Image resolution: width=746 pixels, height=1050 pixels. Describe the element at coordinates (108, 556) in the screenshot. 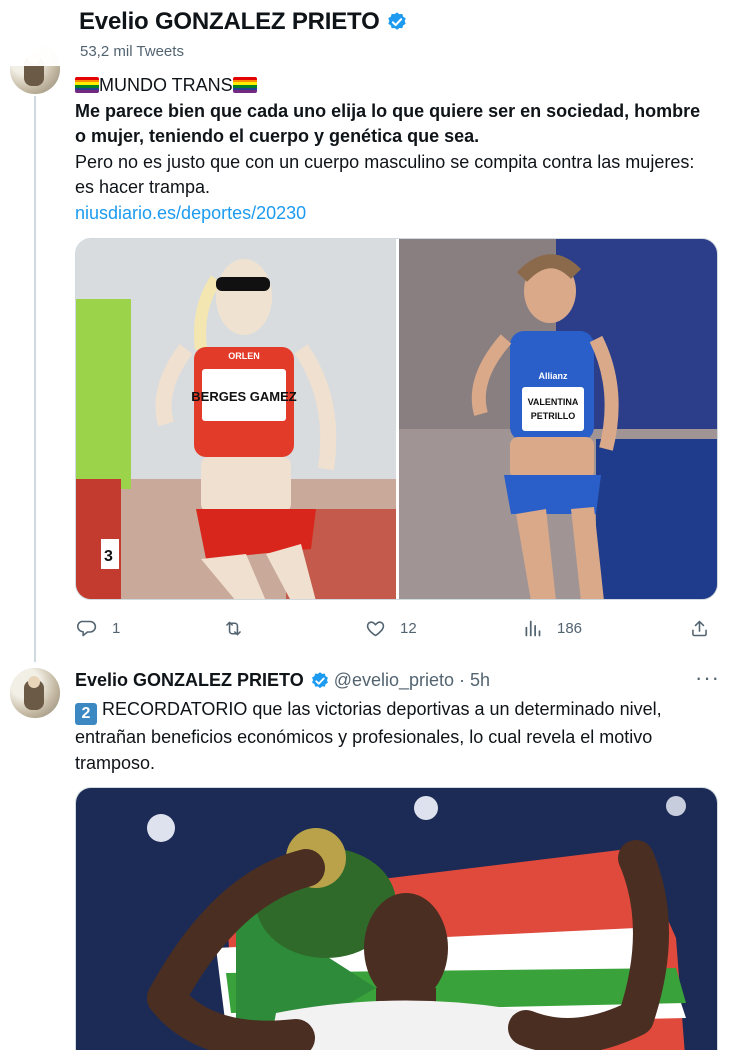

I see `side-number: 3` at that location.